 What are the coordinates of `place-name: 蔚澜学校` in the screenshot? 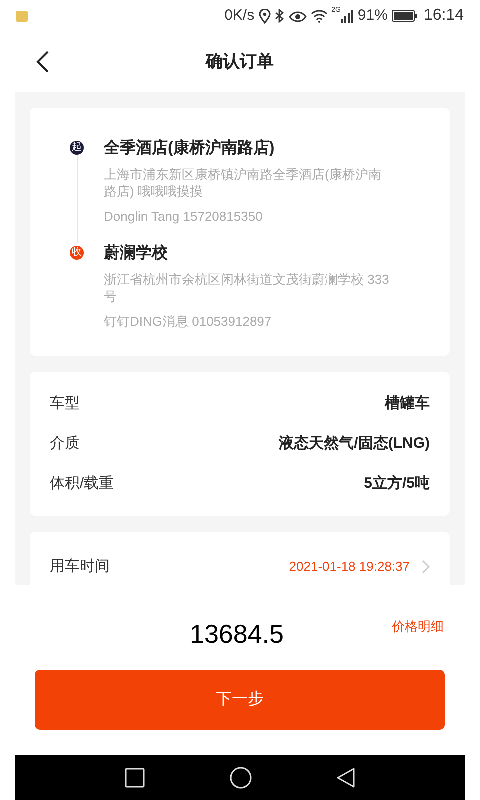 It's located at (136, 253).